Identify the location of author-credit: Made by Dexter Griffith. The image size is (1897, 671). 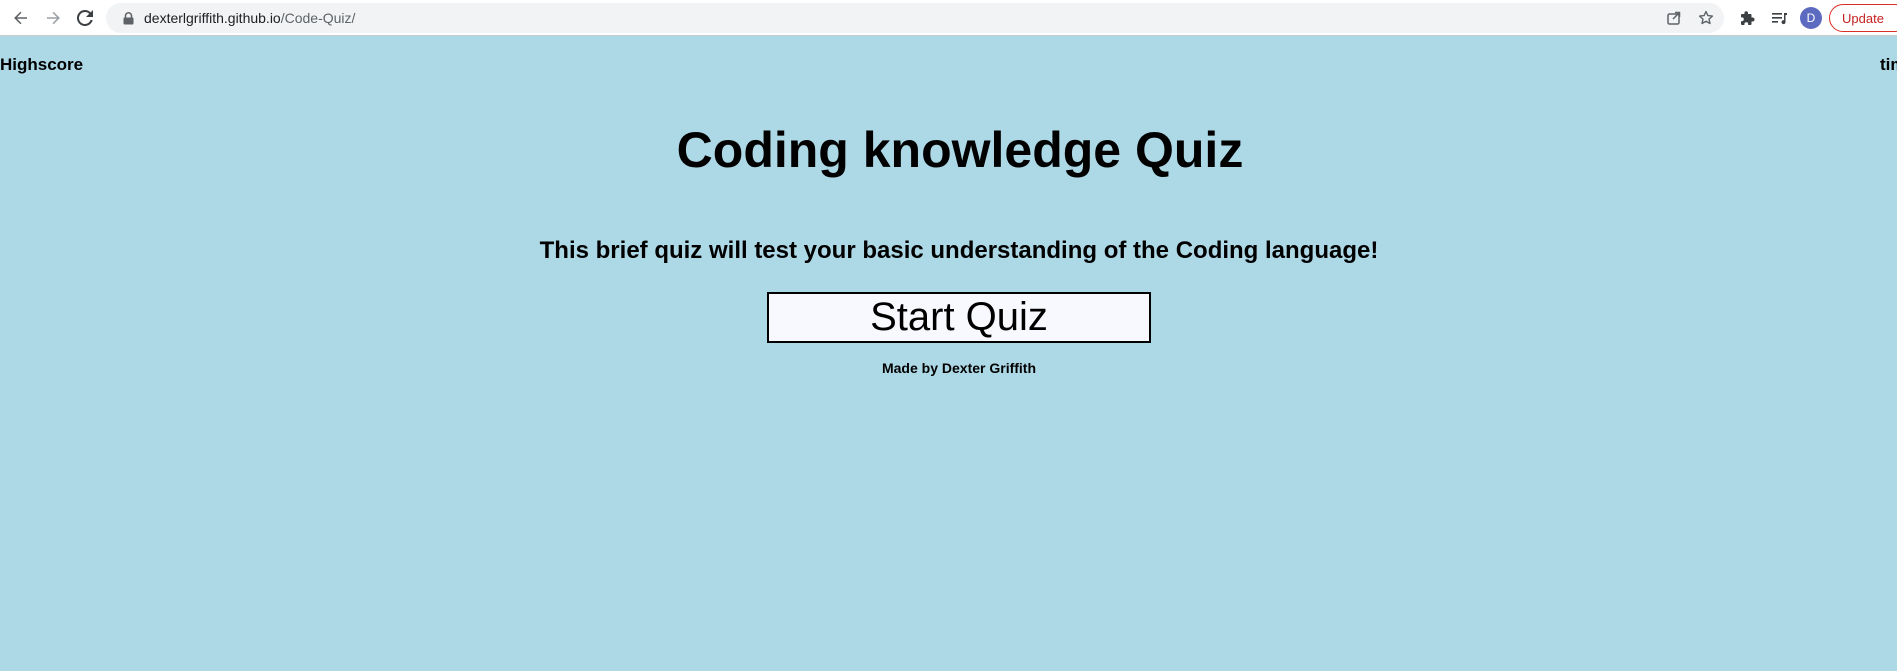
(959, 368).